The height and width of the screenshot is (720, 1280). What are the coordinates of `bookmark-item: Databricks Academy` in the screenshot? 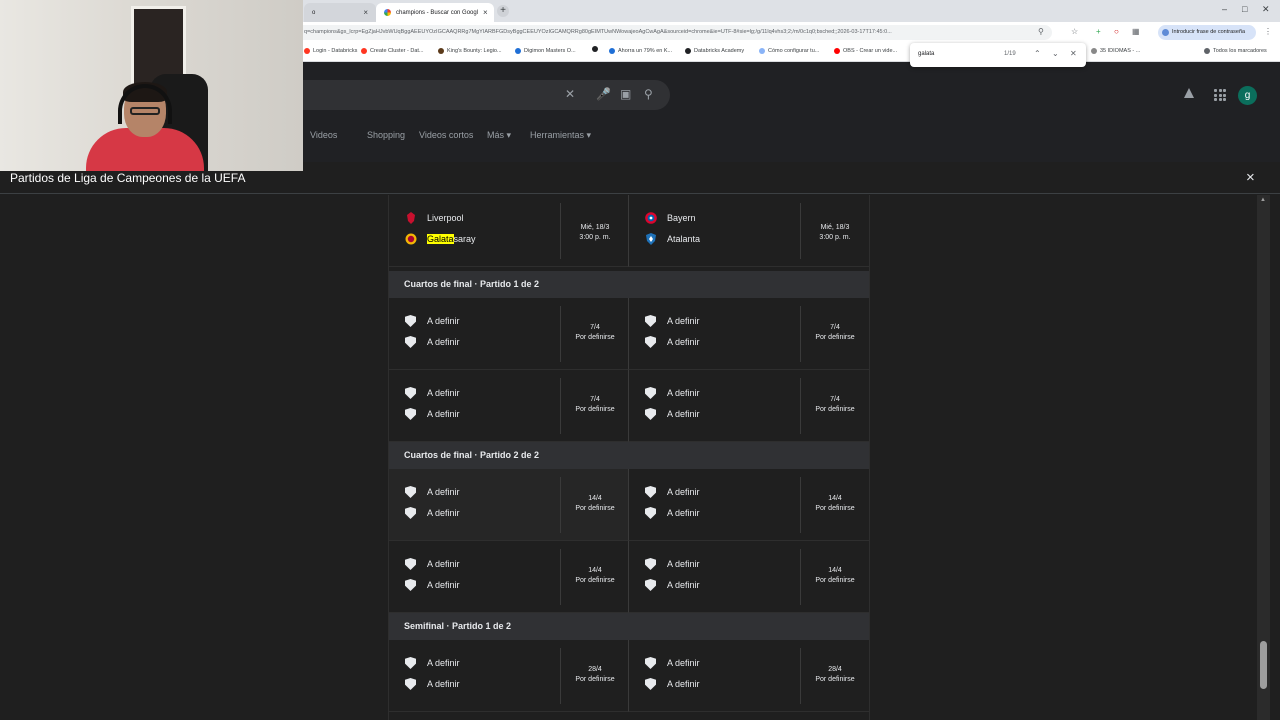 It's located at (714, 51).